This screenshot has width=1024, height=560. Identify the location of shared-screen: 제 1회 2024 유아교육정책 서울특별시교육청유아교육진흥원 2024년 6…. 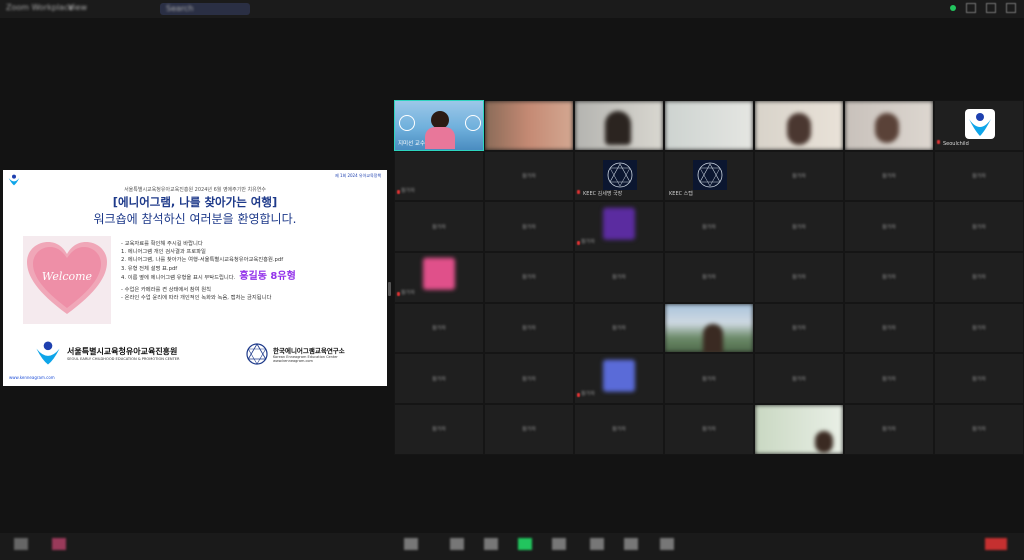
(195, 278).